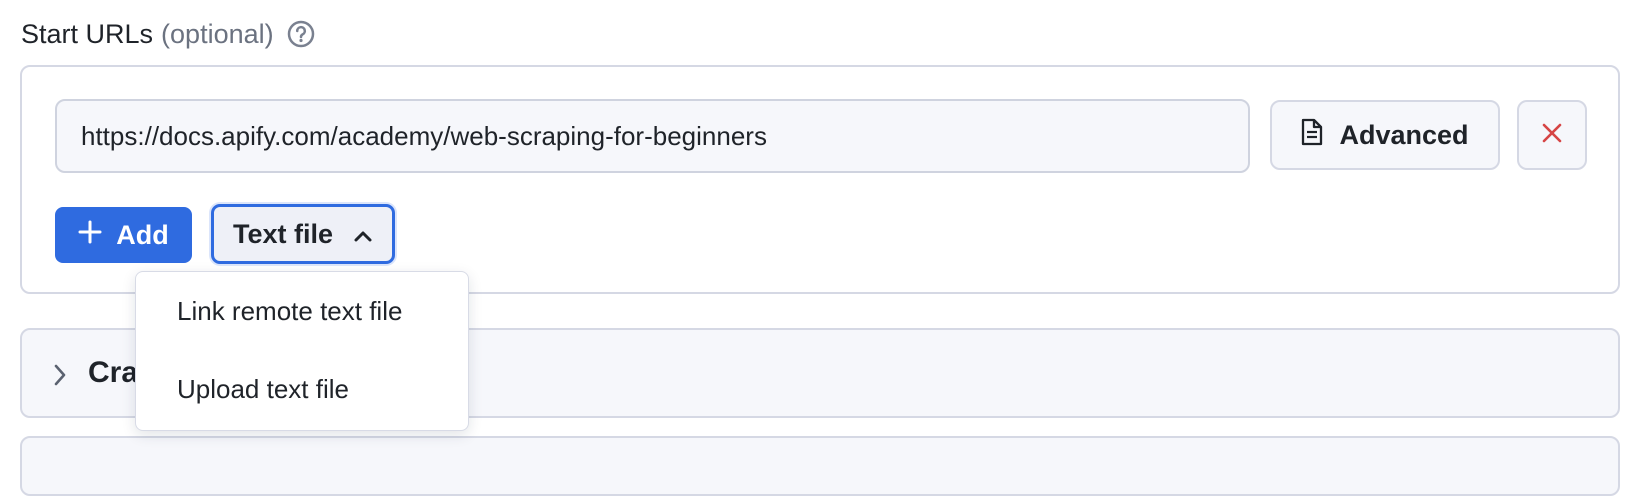  I want to click on advanced-label: Advanced, so click(1404, 134).